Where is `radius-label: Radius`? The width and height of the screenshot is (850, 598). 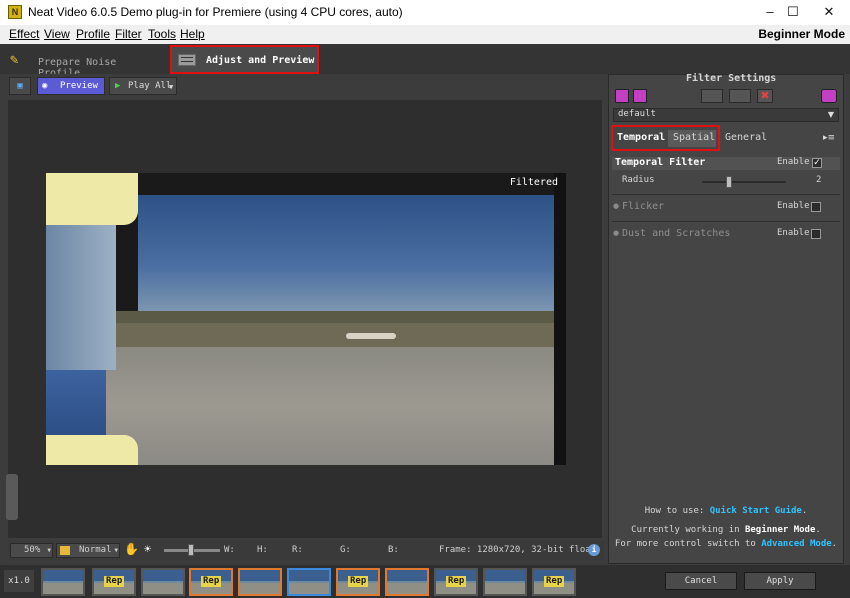 radius-label: Radius is located at coordinates (638, 180).